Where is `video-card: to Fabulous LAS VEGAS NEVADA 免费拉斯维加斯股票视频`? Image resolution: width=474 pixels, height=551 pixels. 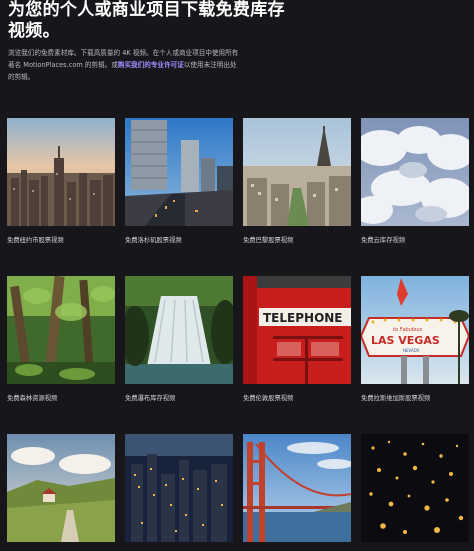
video-card: to Fabulous LAS VEGAS NEVADA 免费拉斯维加斯股票视频 is located at coordinates (415, 339).